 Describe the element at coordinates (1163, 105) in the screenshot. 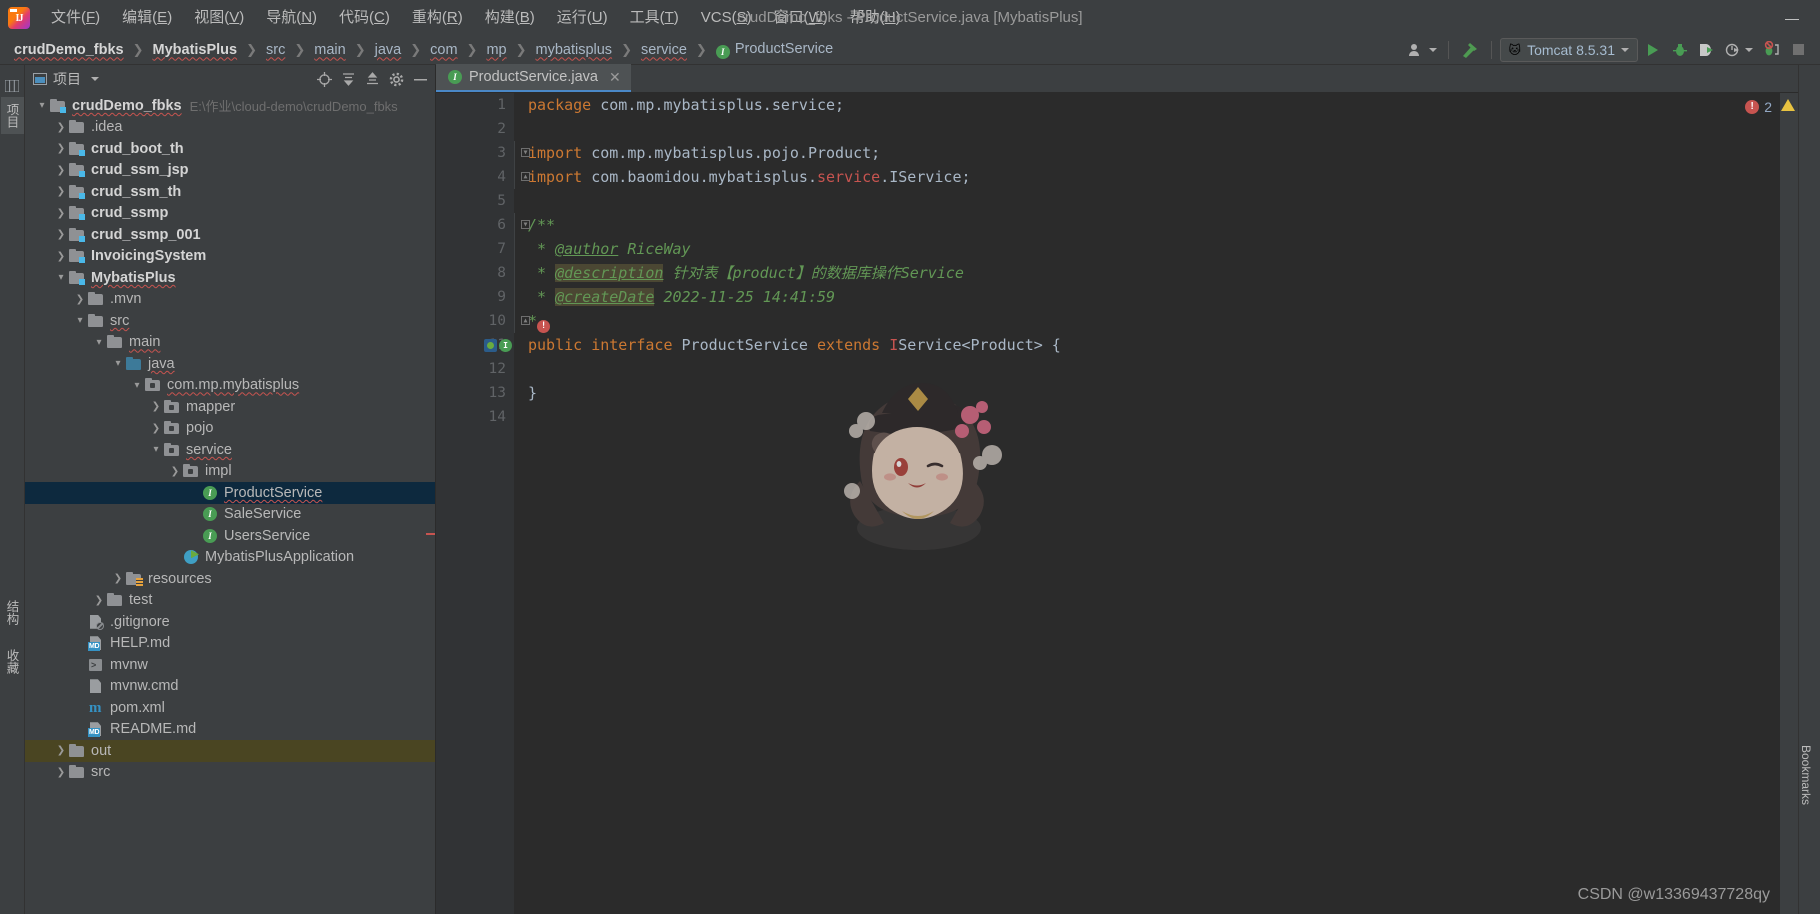

I see `code-line: package com.mp.mybatisplus.service;` at that location.